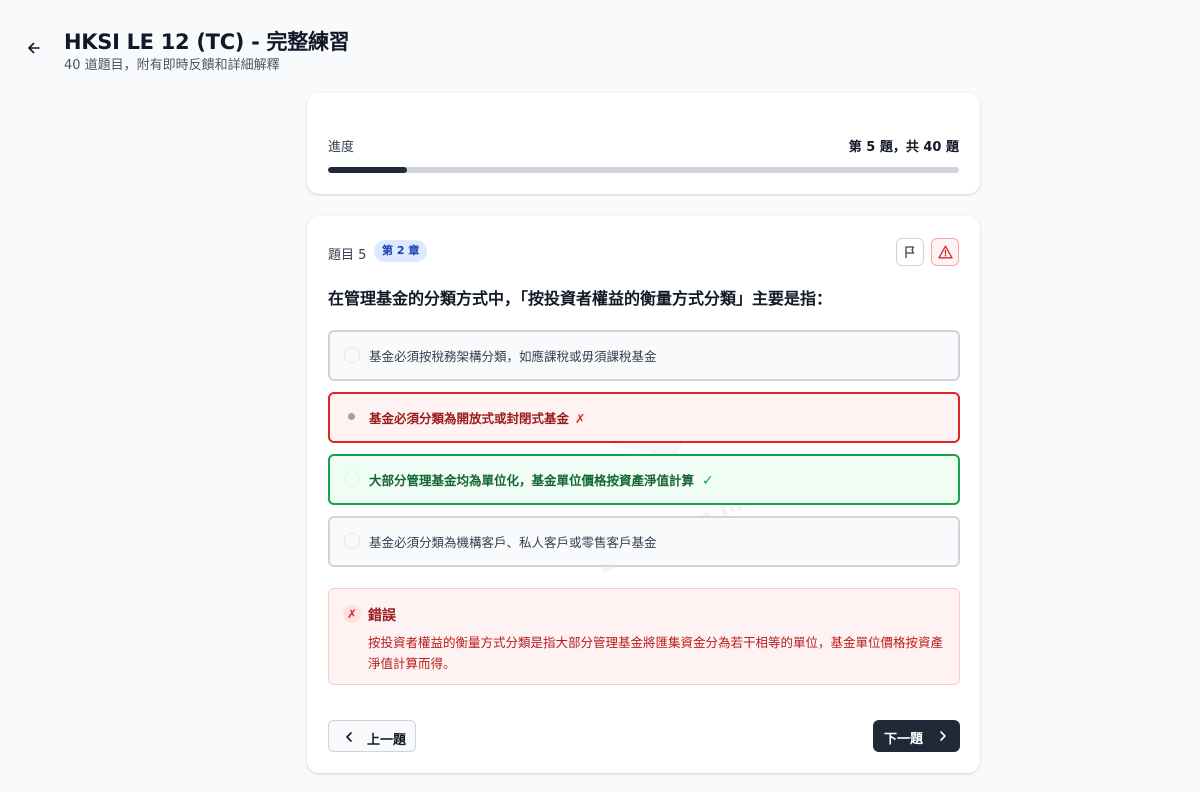 This screenshot has height=792, width=1200. I want to click on error-icon: ✗, so click(352, 614).